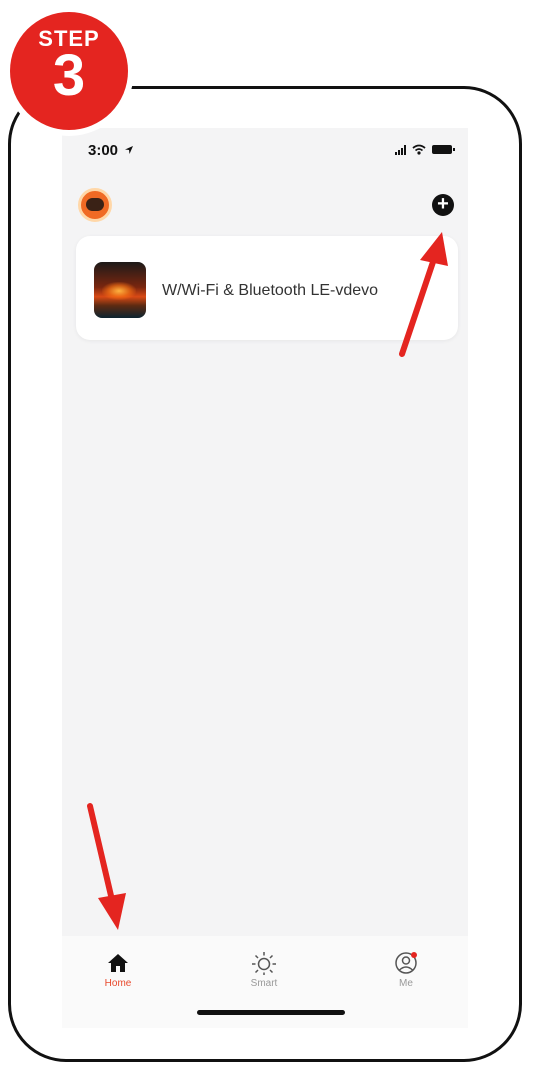 The image size is (534, 1070). I want to click on location-arrow-icon, so click(129, 150).